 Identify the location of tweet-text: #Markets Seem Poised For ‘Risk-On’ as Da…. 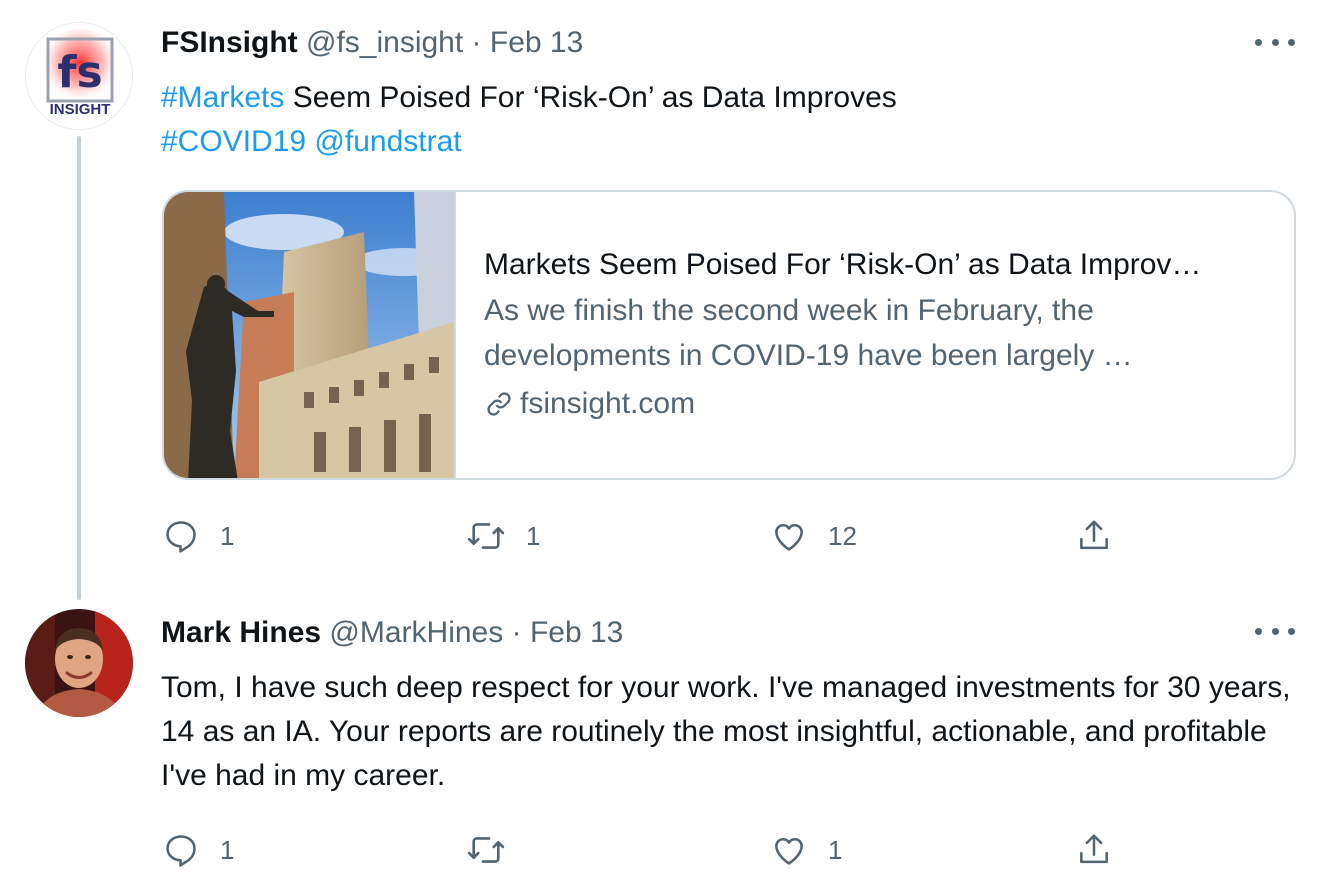
(711, 120).